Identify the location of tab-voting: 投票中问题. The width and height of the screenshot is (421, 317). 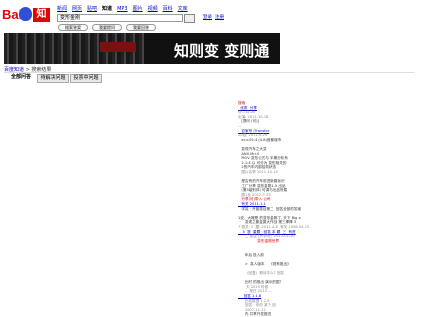
(86, 78).